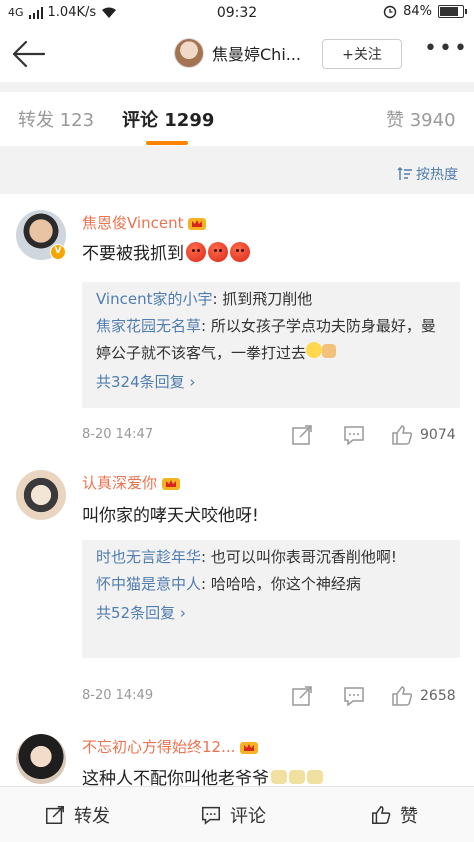  I want to click on reply-item: Vincent家的小宇: 抓到飛刀削他, so click(271, 299).